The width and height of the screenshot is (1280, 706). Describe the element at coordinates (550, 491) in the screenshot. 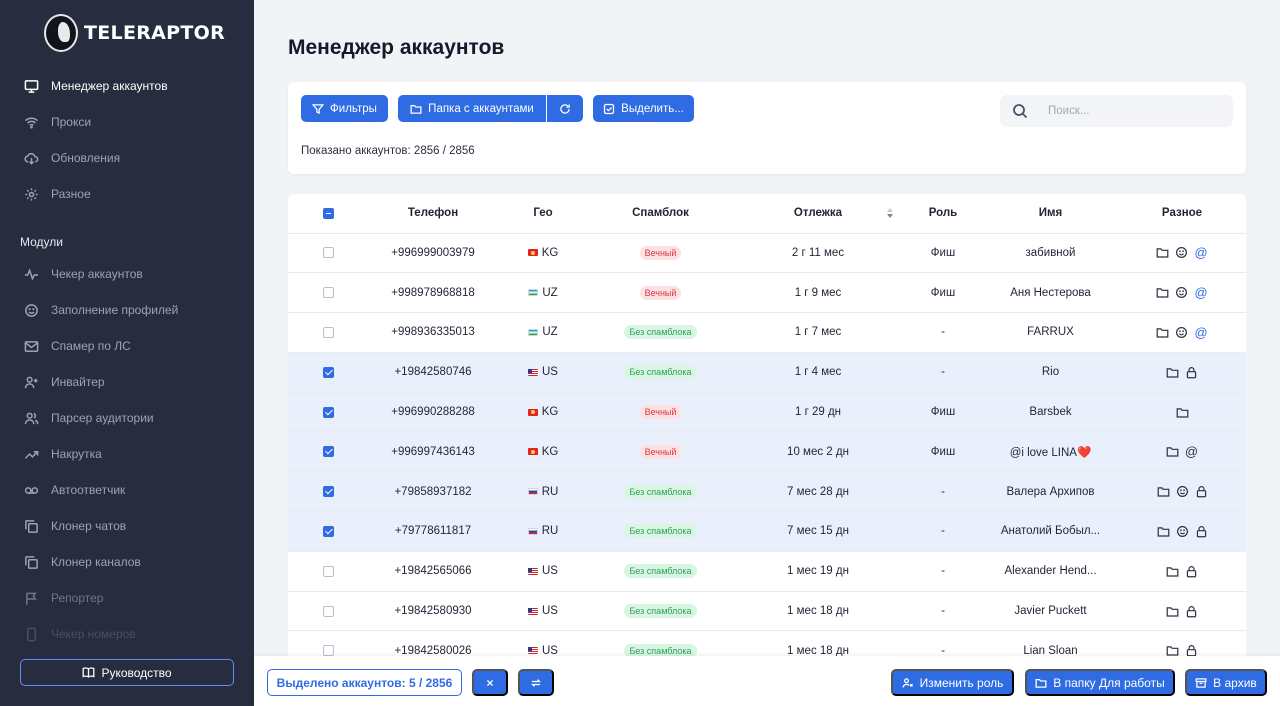

I see `geo-code: RU` at that location.